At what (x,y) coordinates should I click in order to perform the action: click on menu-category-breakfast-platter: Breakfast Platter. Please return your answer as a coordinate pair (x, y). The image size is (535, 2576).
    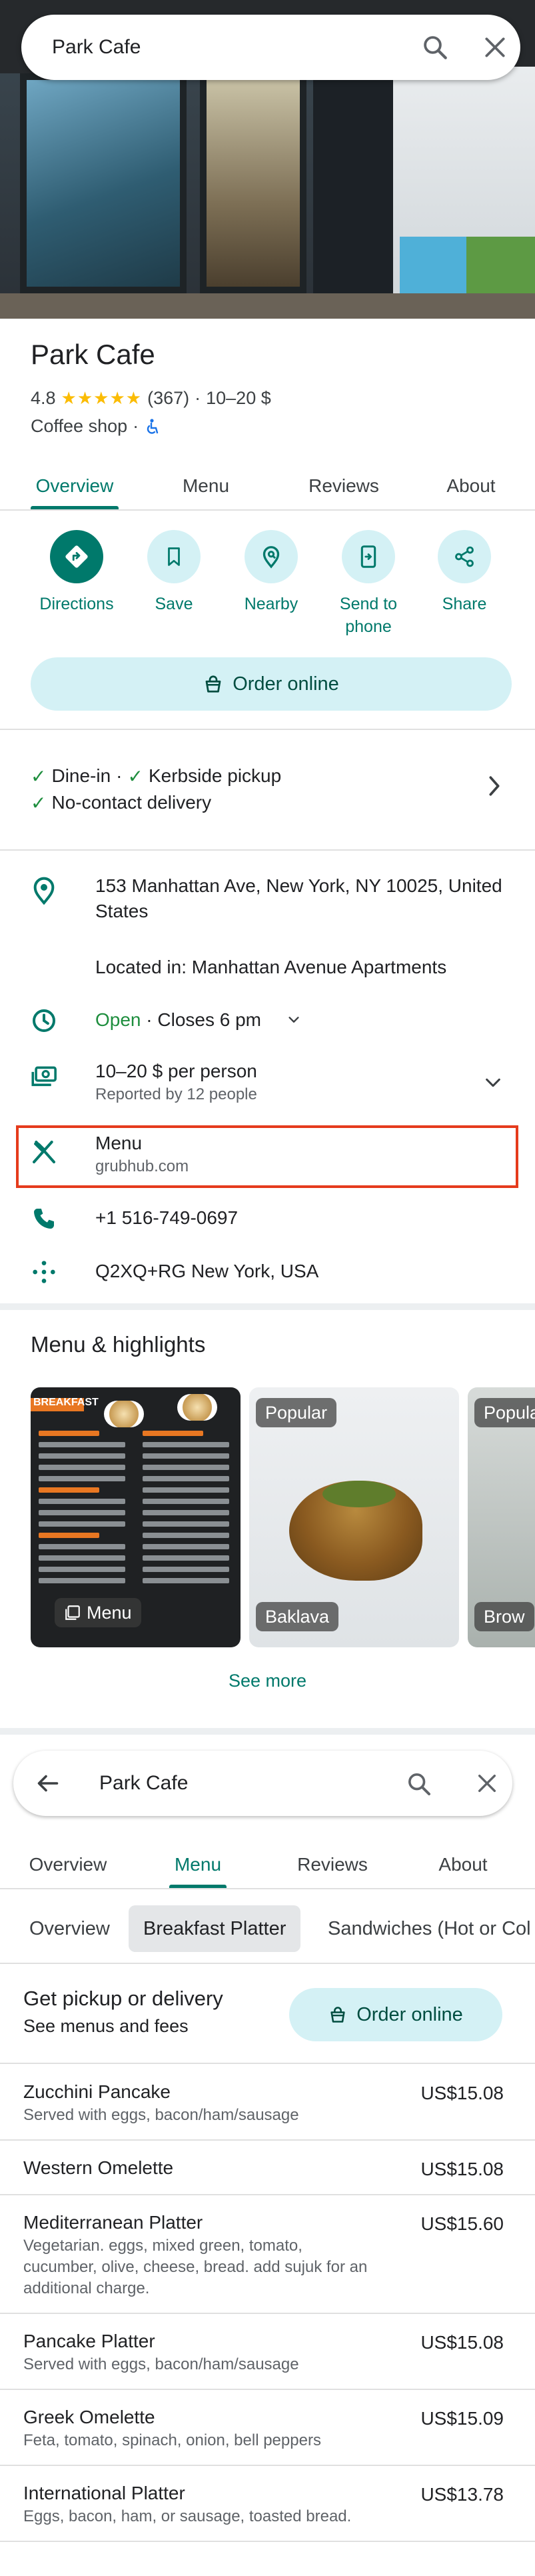
    Looking at the image, I should click on (215, 1928).